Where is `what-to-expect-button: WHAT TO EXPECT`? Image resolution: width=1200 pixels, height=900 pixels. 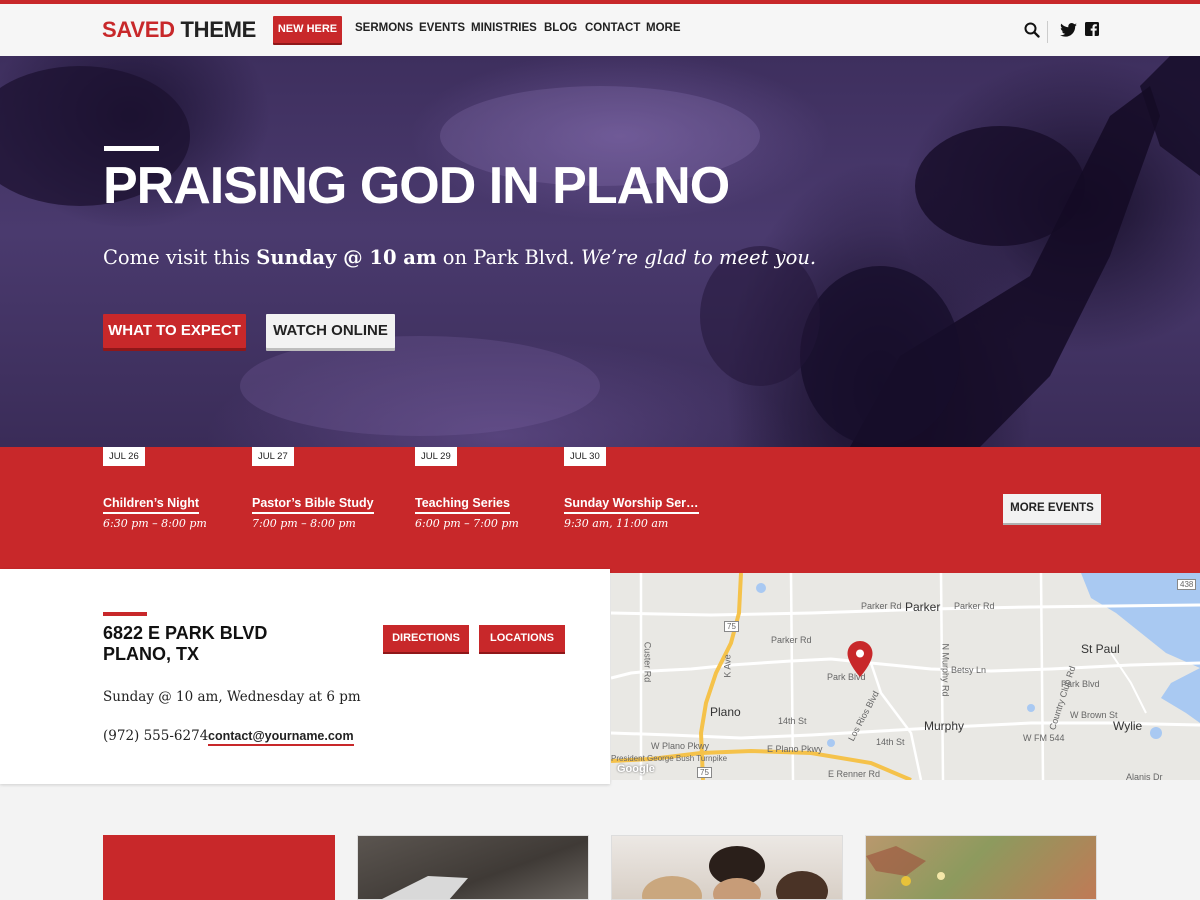
what-to-expect-button: WHAT TO EXPECT is located at coordinates (174, 331).